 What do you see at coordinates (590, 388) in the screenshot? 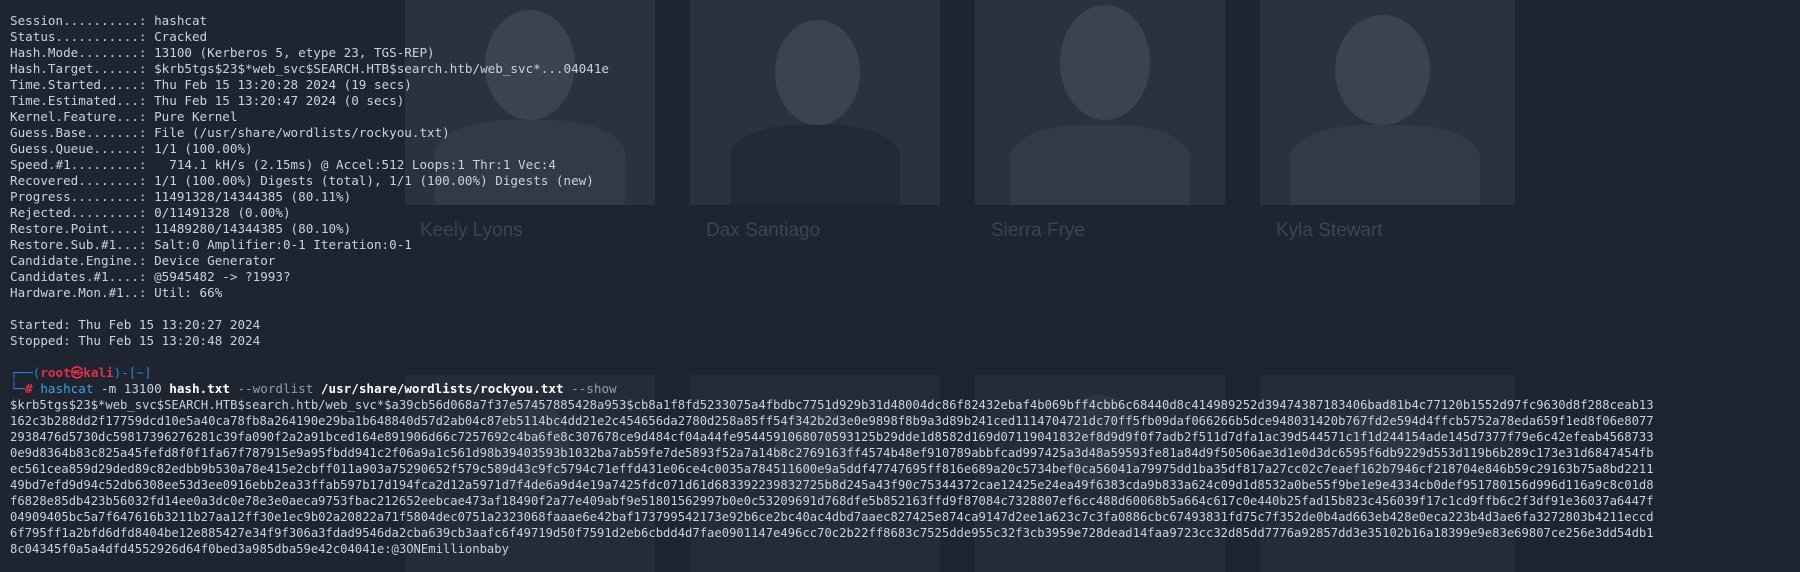
I see `command-show-flag: --show` at bounding box center [590, 388].